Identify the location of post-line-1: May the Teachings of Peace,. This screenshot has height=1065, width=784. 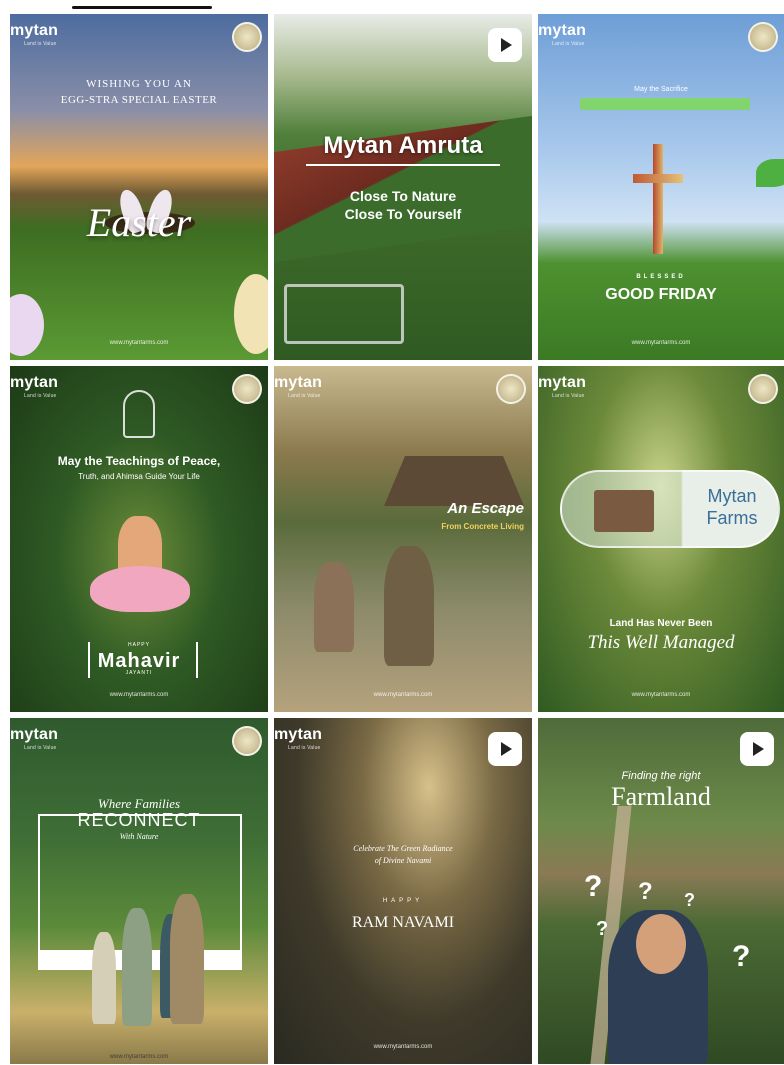
(139, 461).